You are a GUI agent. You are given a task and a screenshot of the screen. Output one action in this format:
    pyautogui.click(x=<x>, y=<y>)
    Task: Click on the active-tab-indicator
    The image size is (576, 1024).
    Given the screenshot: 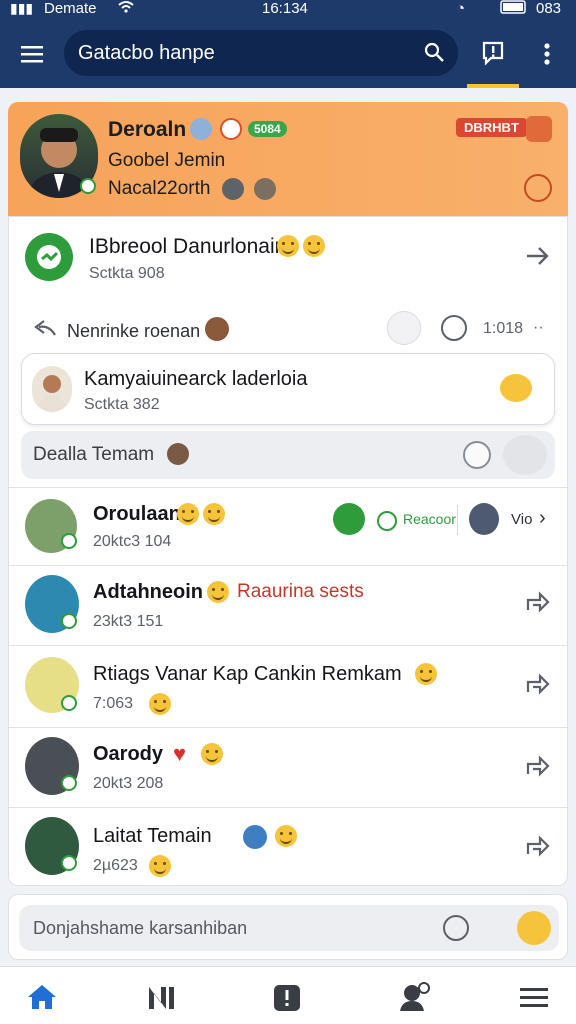 What is the action you would take?
    pyautogui.click(x=493, y=86)
    